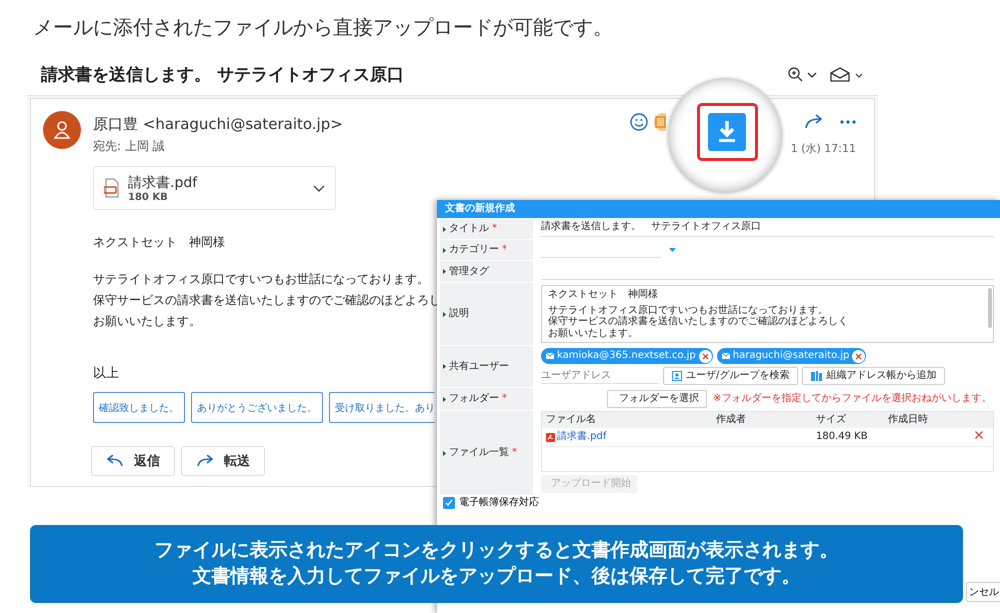  Describe the element at coordinates (163, 183) in the screenshot. I see `attachment-name: 請求書.pdf` at that location.